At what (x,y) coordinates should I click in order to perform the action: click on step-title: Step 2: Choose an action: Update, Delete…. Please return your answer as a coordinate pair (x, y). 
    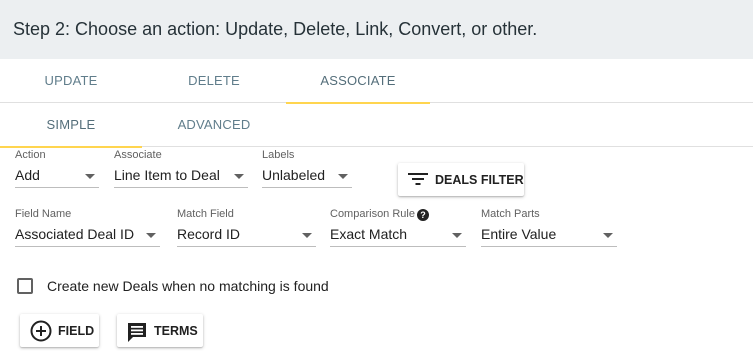
    Looking at the image, I should click on (275, 29).